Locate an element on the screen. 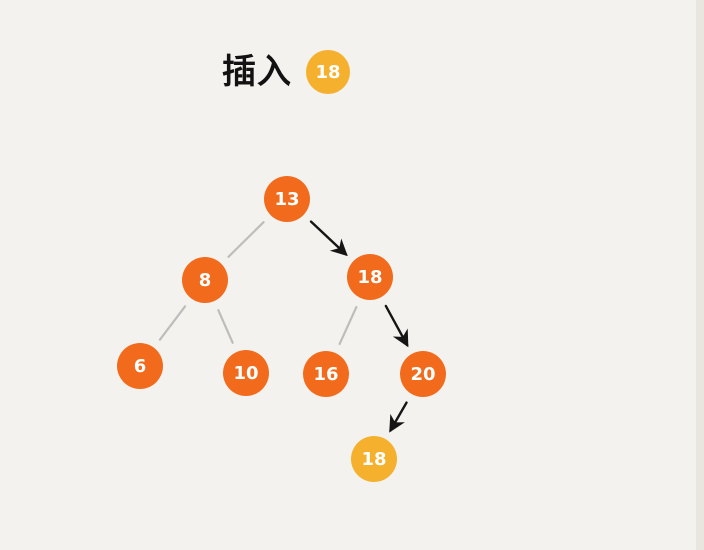 The image size is (704, 550). node-label-6: 6 is located at coordinates (140, 366).